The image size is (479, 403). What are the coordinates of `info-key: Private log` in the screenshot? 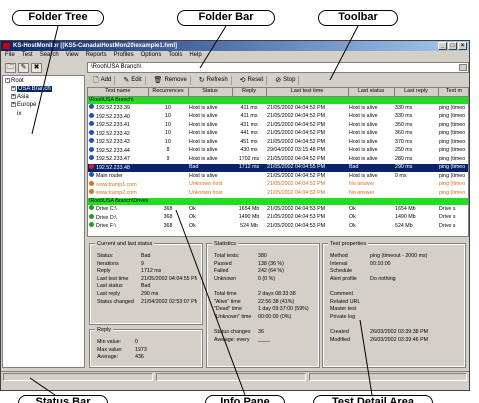 It's located at (343, 316).